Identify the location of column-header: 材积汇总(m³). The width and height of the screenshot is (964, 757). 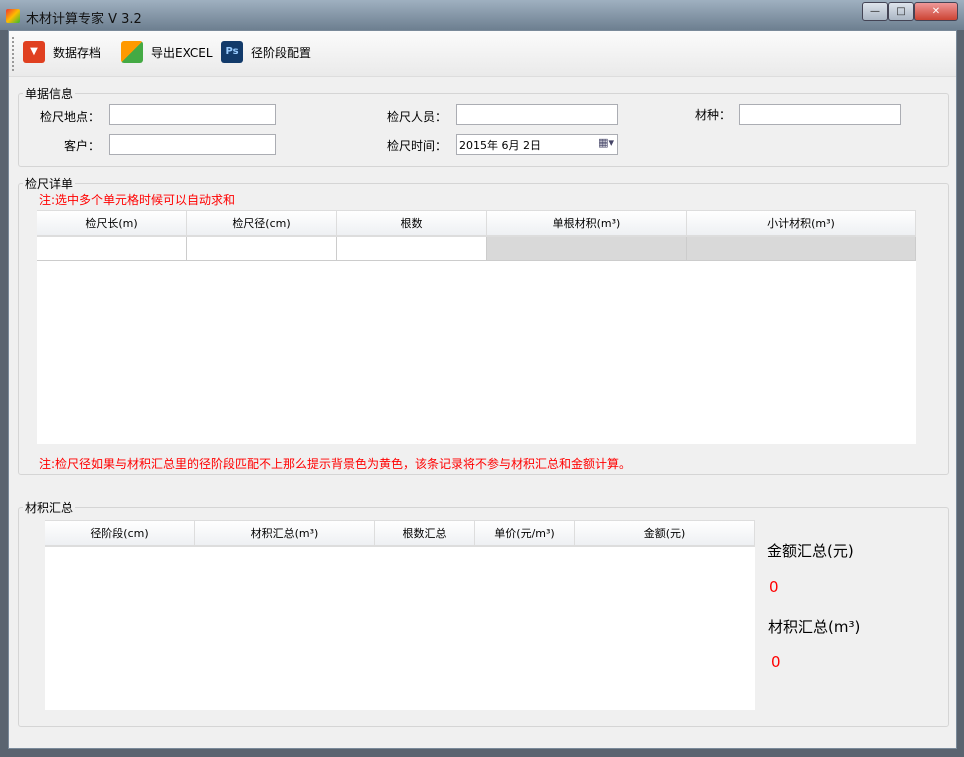
(285, 533).